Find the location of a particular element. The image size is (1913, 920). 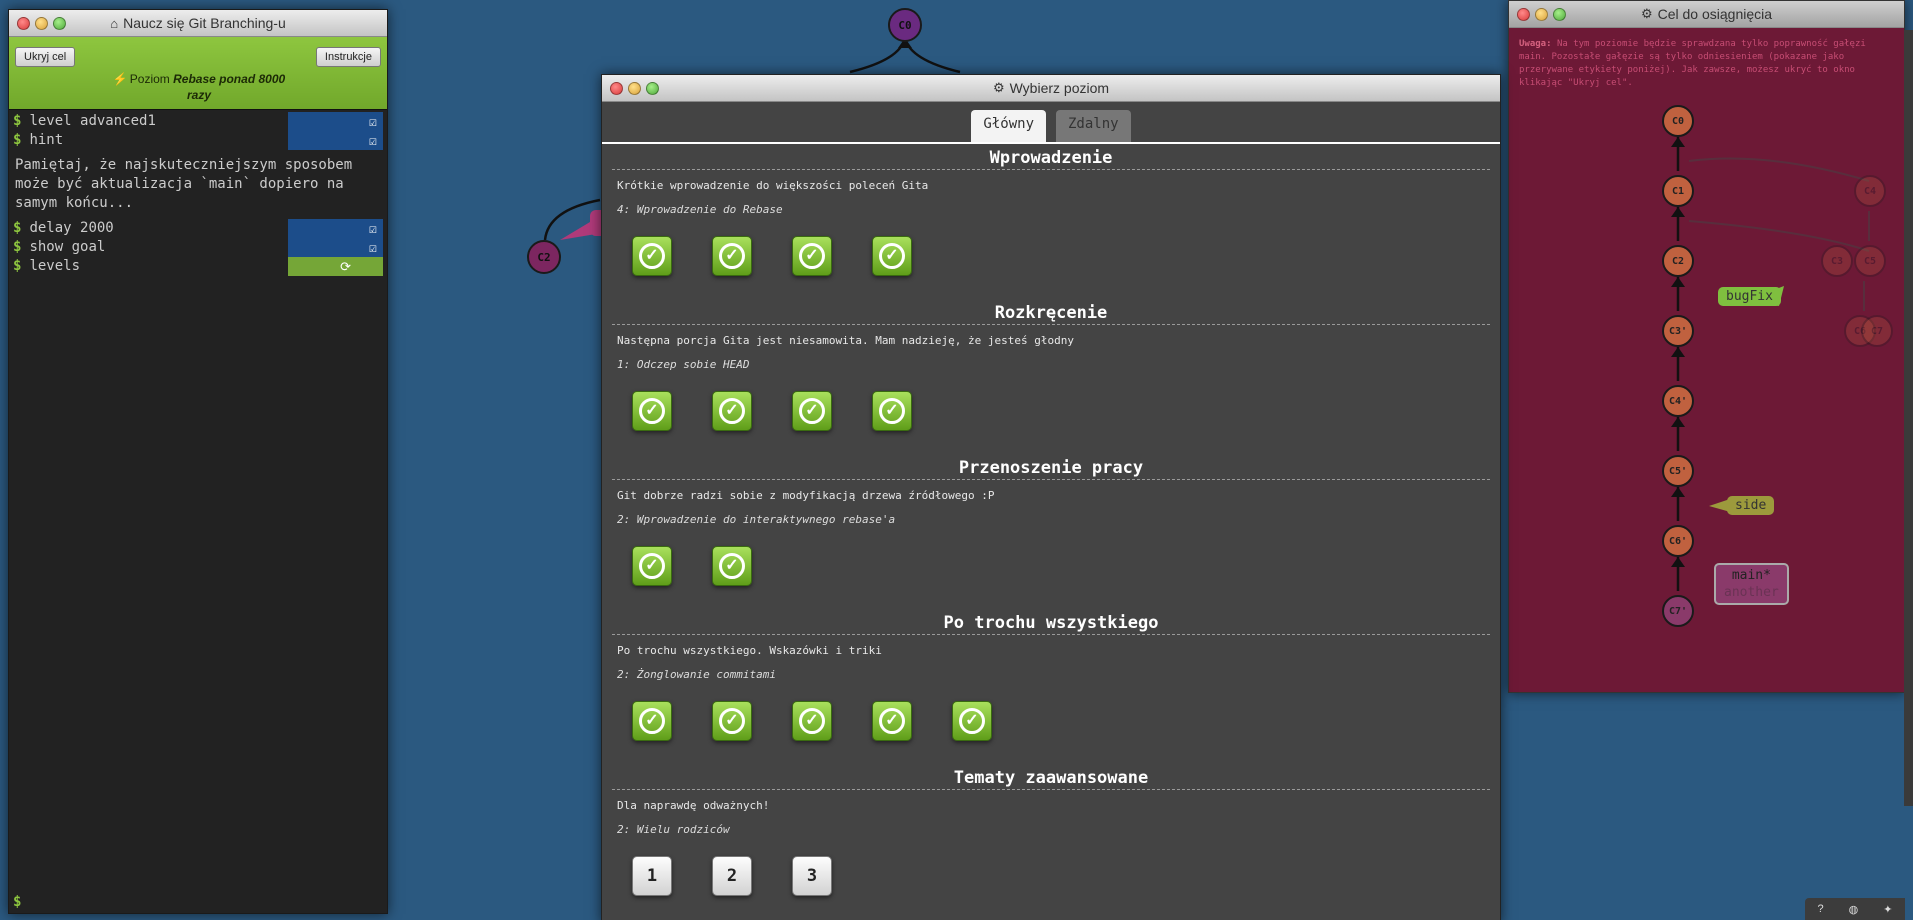

sequence-current-level: 2: Żonglowanie commitami is located at coordinates (696, 674).